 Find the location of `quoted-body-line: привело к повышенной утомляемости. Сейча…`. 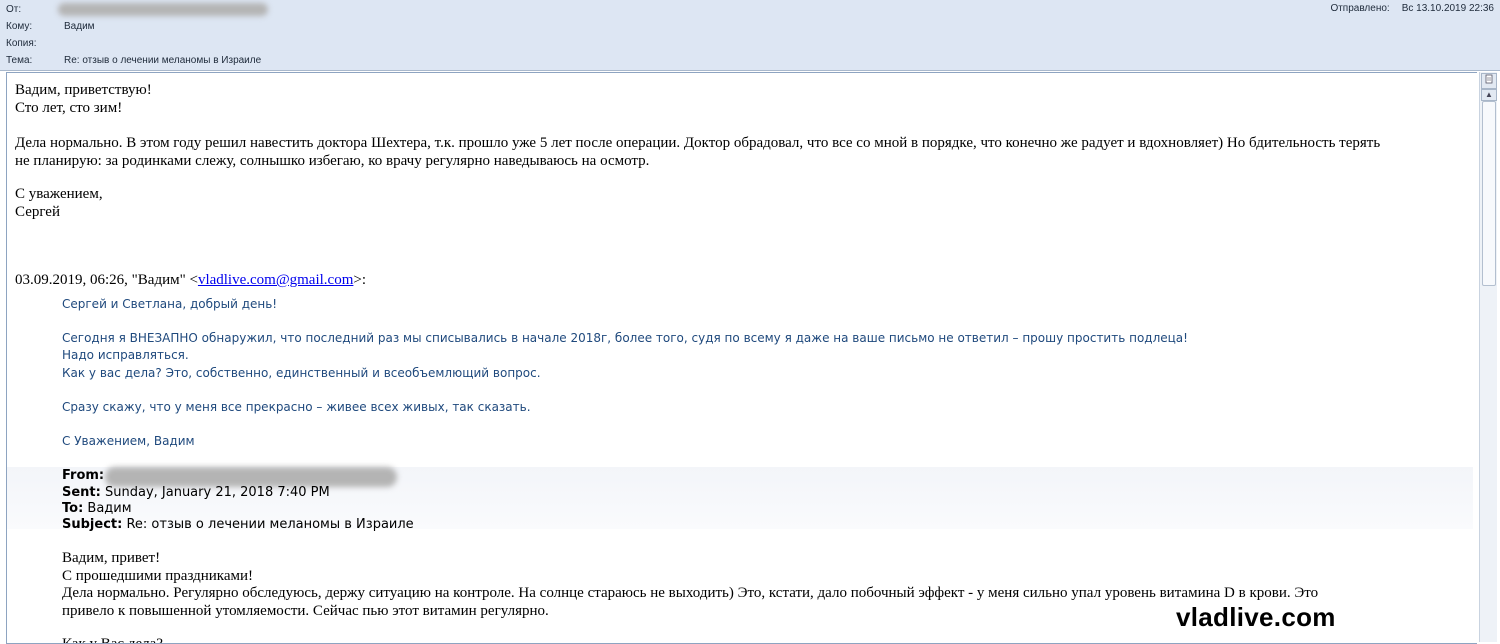

quoted-body-line: привело к повышенной утомляемости. Сейча… is located at coordinates (305, 611).